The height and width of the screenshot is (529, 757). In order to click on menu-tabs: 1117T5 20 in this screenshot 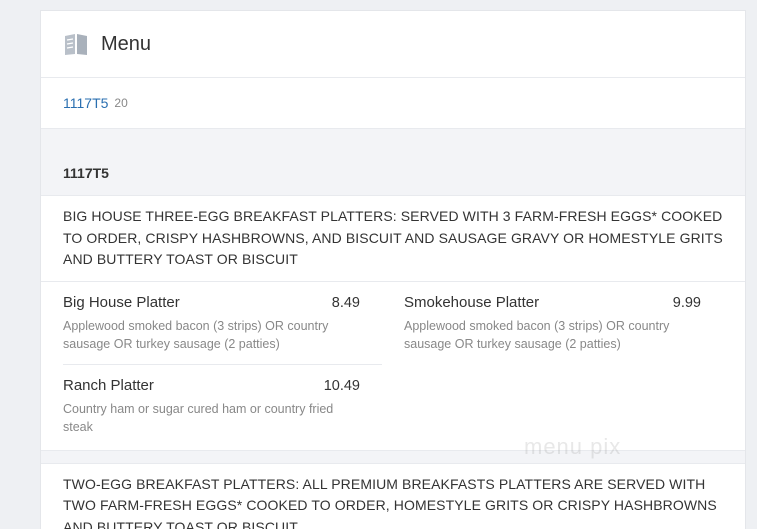, I will do `click(393, 103)`.